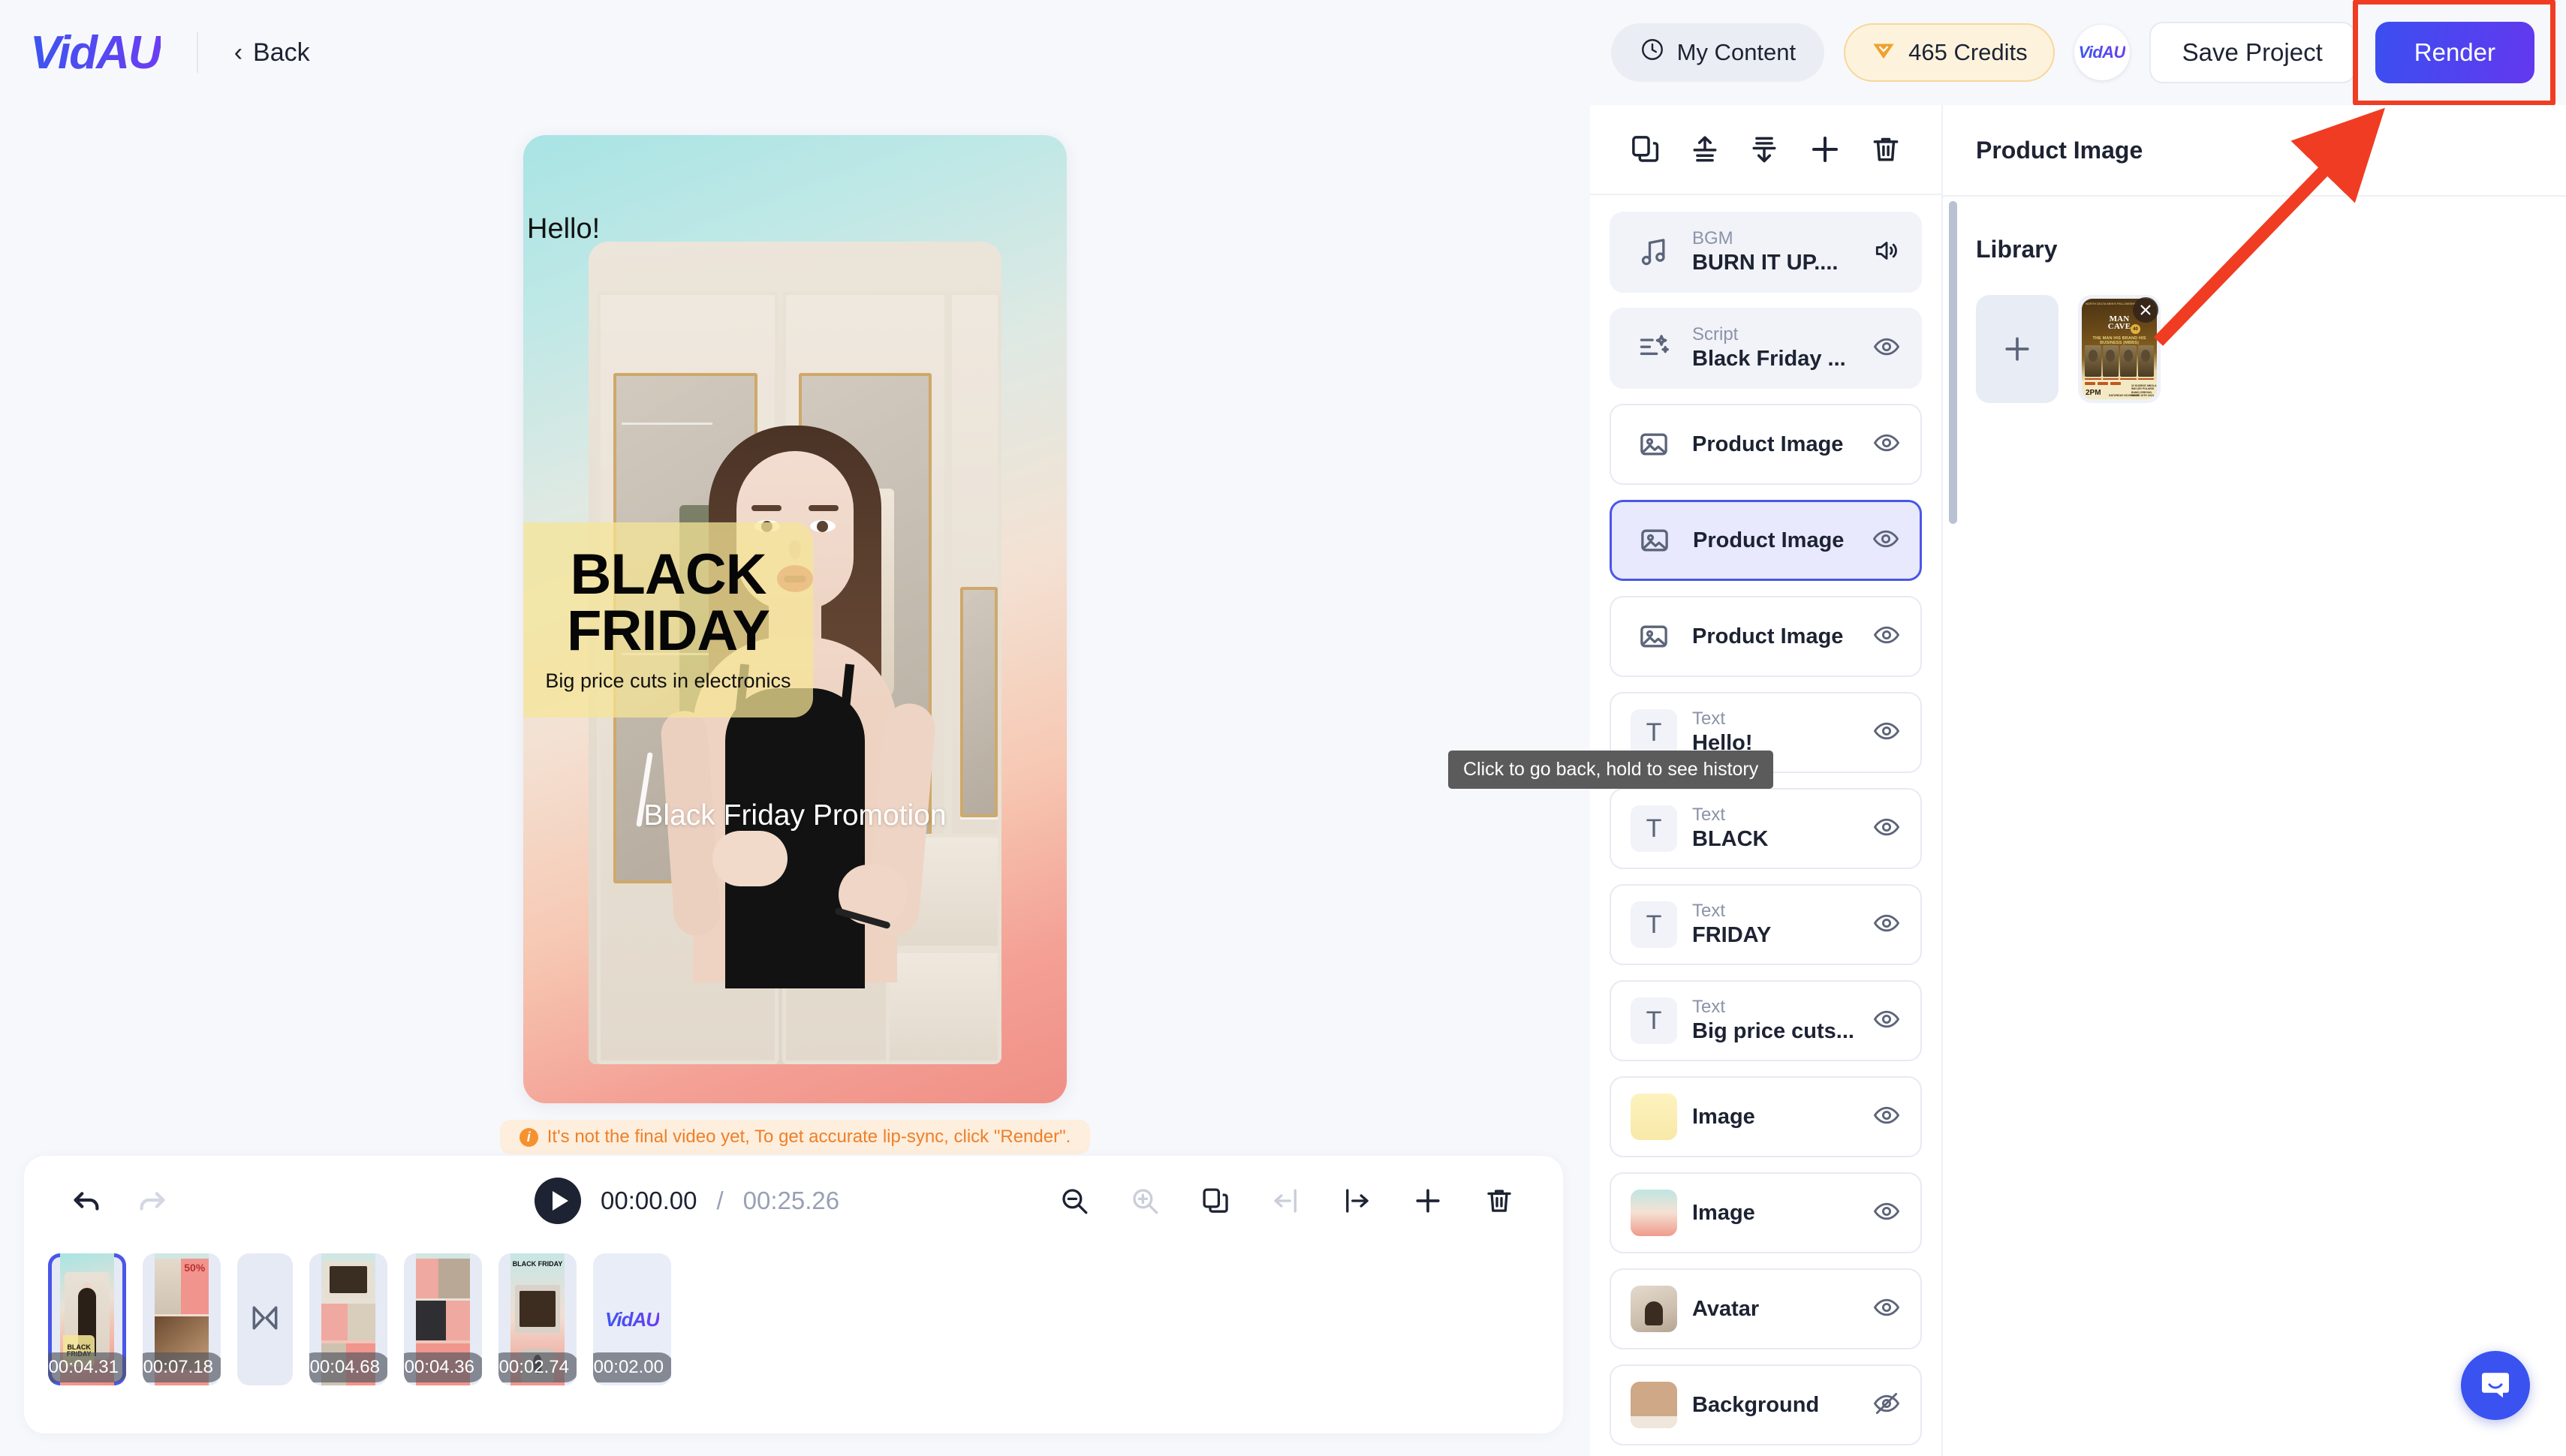  I want to click on timeline-controls: 00:00.00 / 00:25.26, so click(793, 1201).